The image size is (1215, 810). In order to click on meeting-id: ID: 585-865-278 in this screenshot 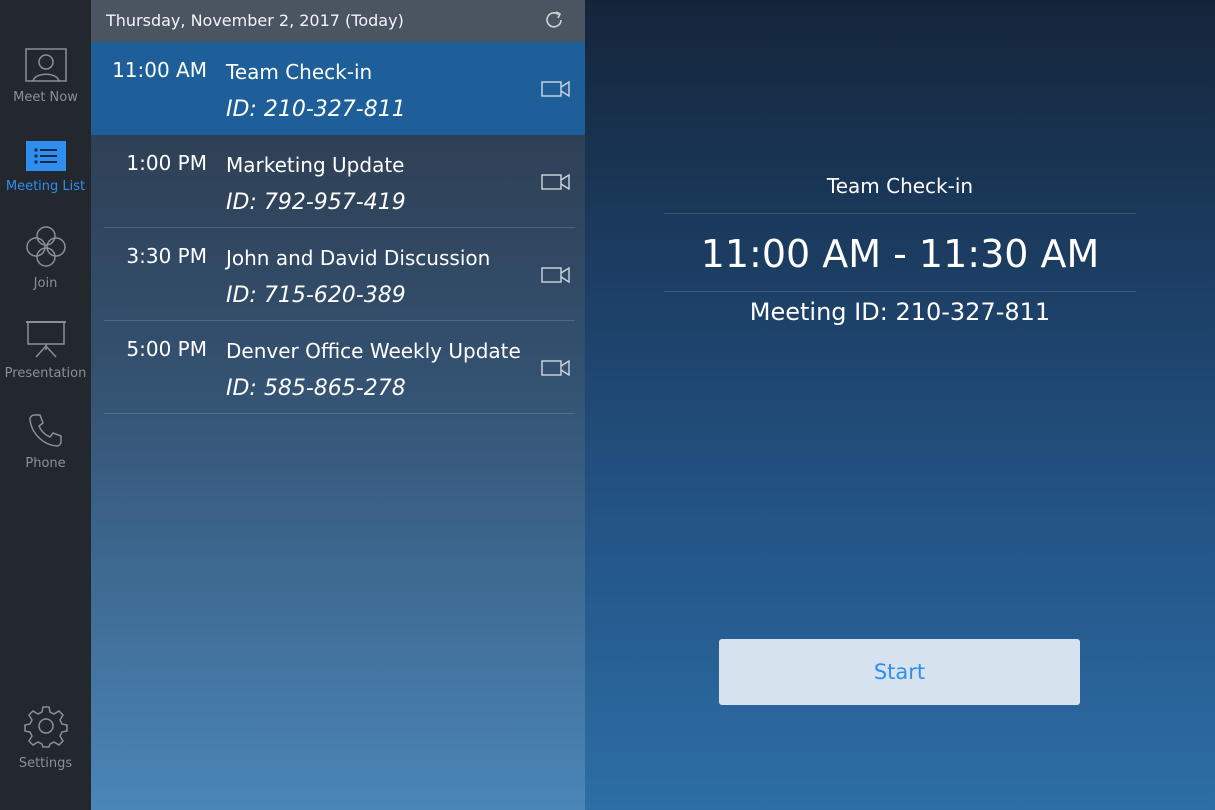, I will do `click(316, 388)`.